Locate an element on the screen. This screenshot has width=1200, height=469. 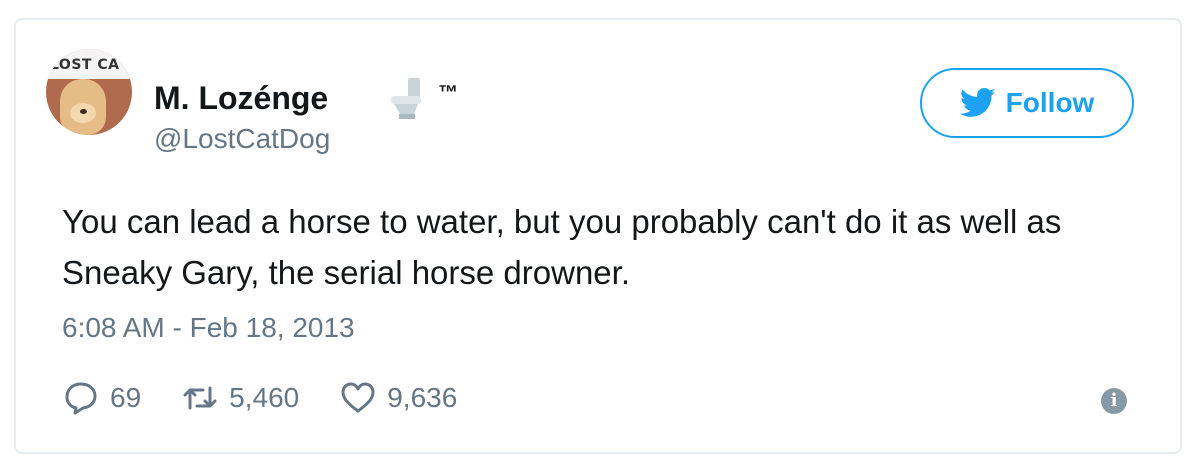
user-handle: @LostCatDog is located at coordinates (242, 139).